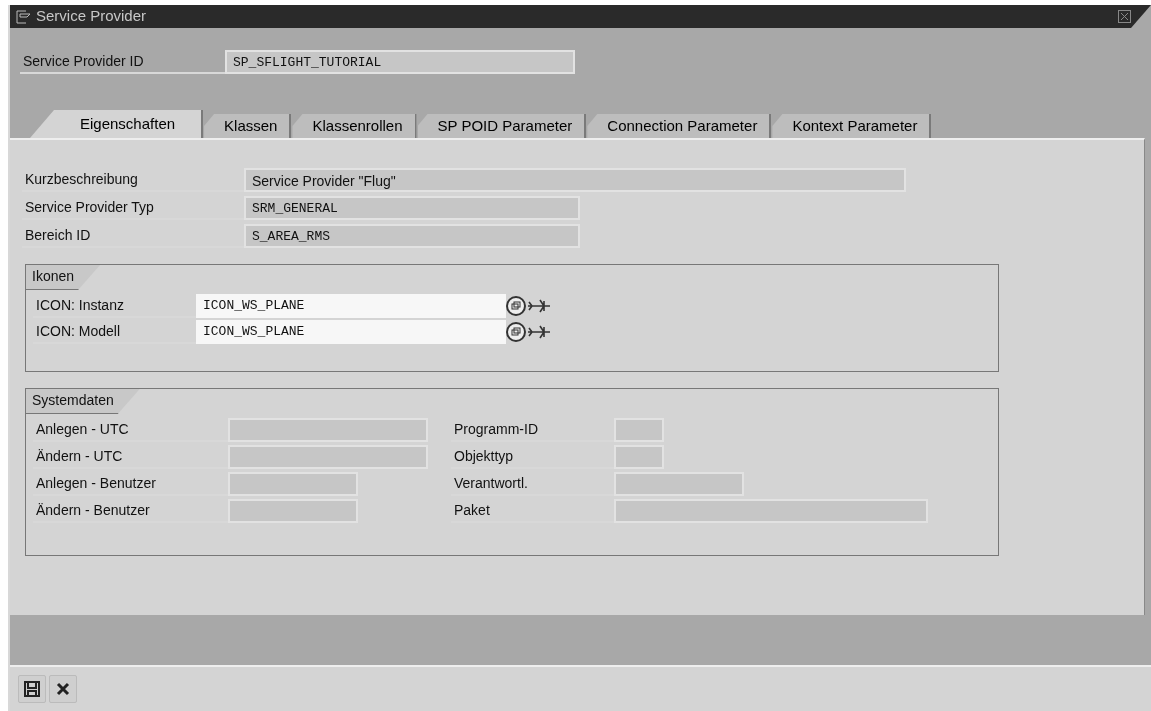 The height and width of the screenshot is (711, 1151). Describe the element at coordinates (83, 401) in the screenshot. I see `group-title: Systemdaten` at that location.